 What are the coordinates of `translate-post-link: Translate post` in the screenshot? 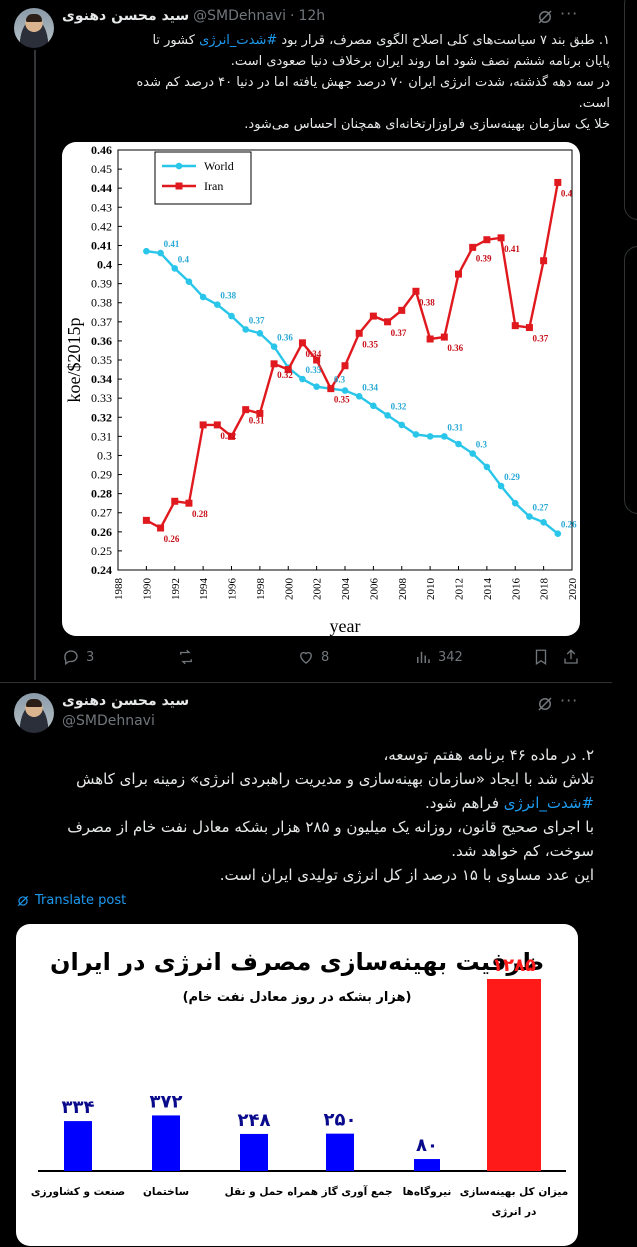 It's located at (71, 900).